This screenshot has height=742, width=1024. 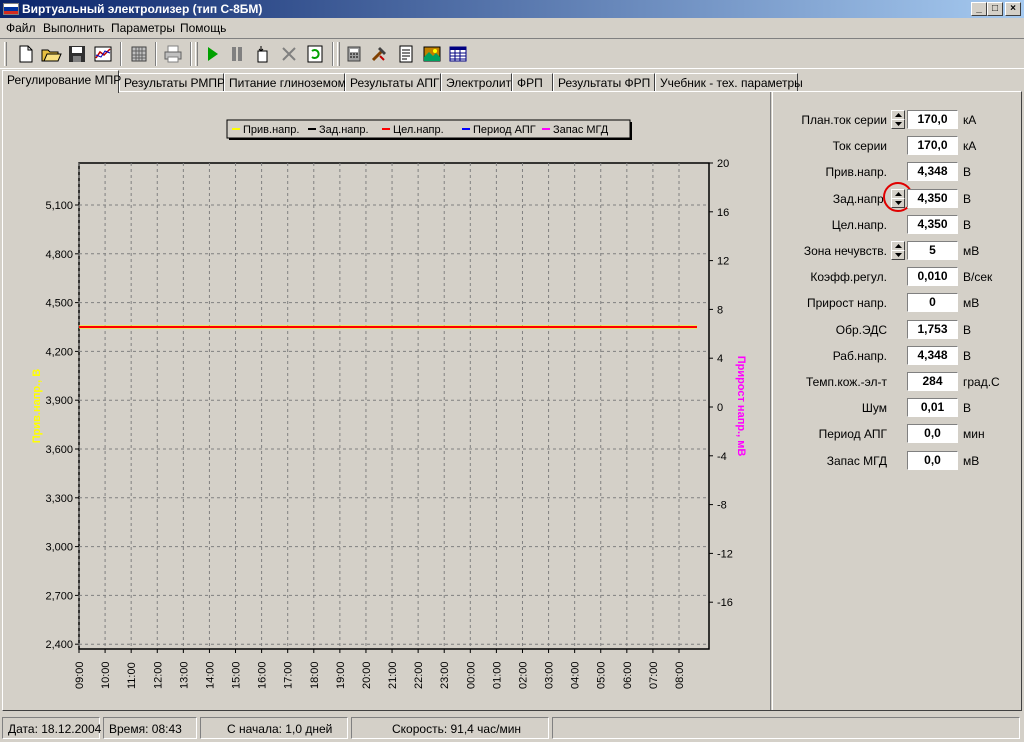 I want to click on calculator-icon, so click(x=354, y=54).